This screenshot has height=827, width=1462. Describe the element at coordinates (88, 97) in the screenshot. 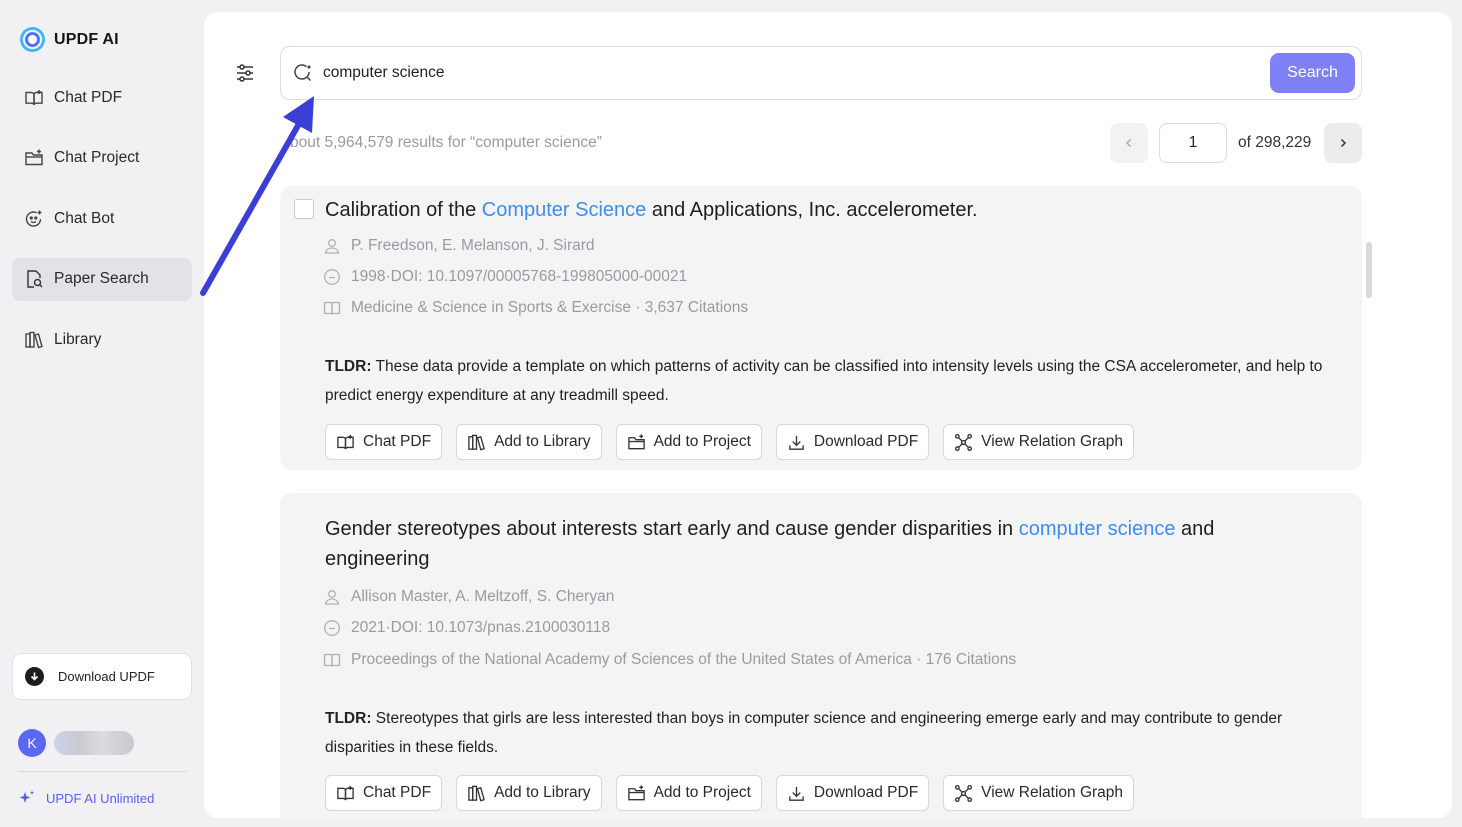

I see `sidebar-item-label: Chat PDF` at that location.